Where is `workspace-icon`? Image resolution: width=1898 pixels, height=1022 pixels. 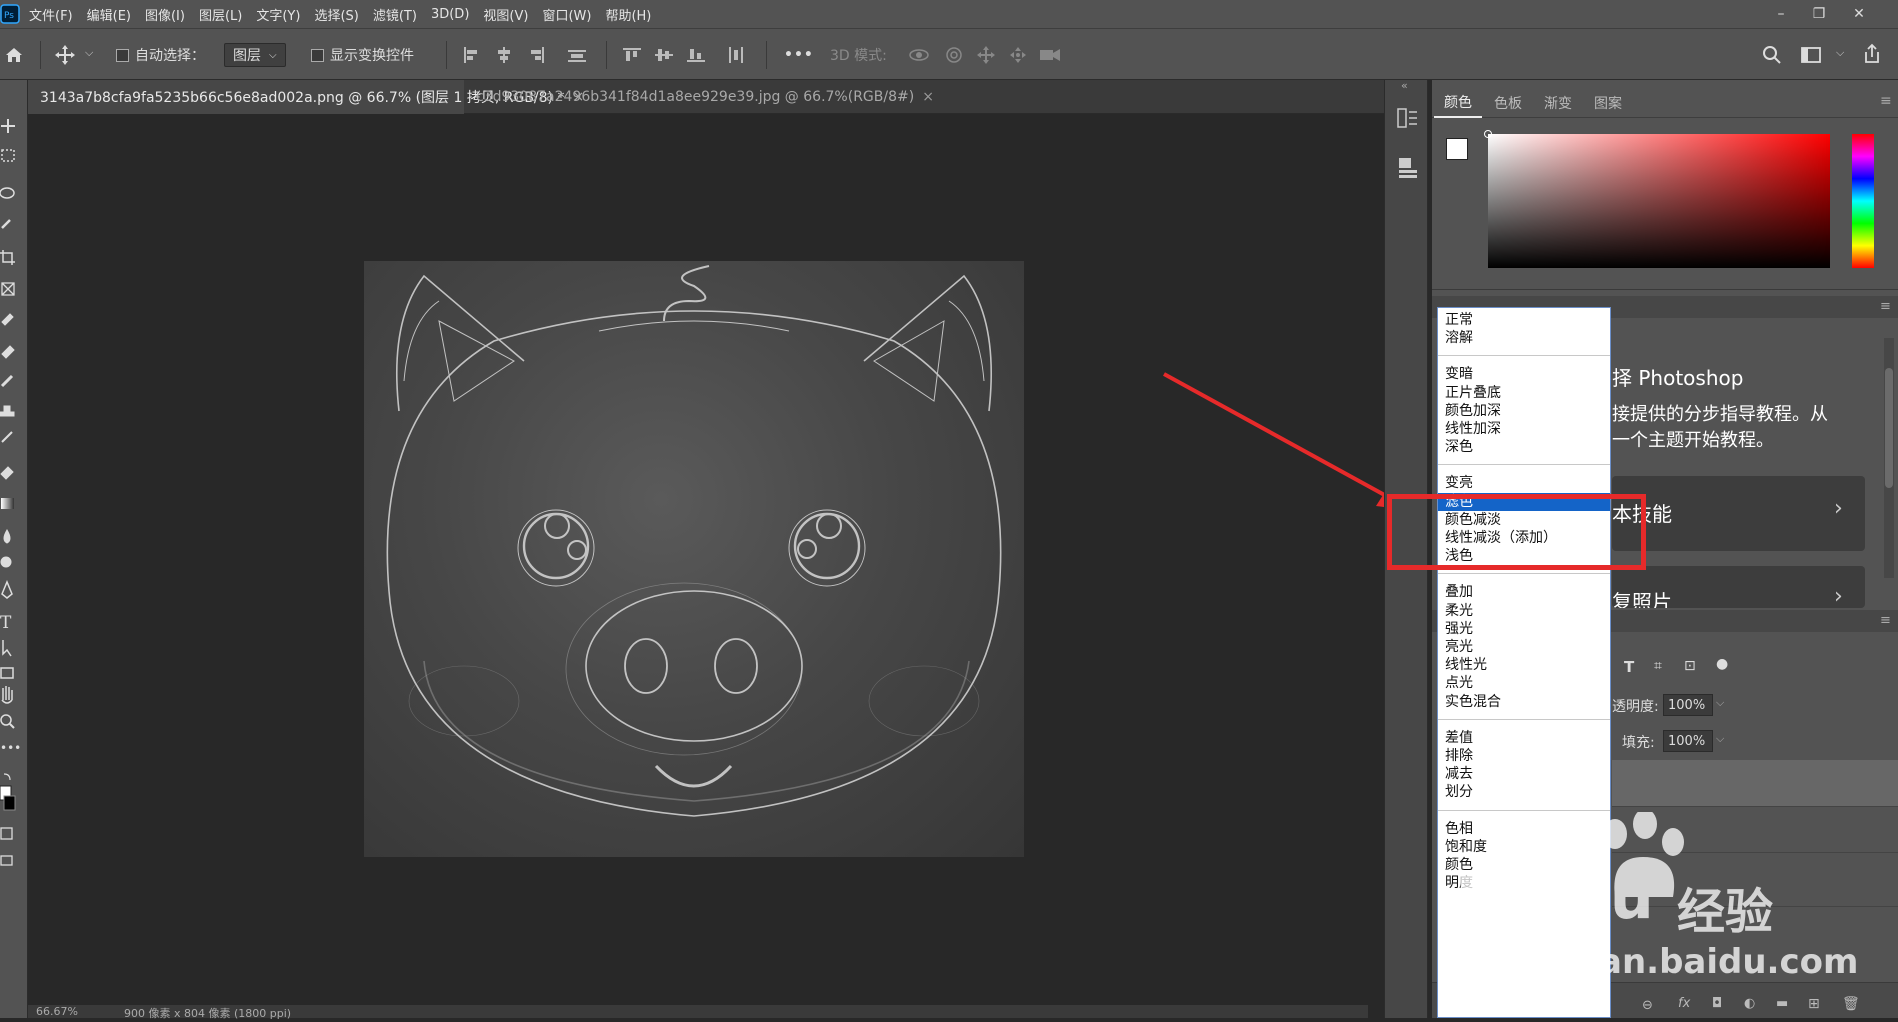
workspace-icon is located at coordinates (1811, 55).